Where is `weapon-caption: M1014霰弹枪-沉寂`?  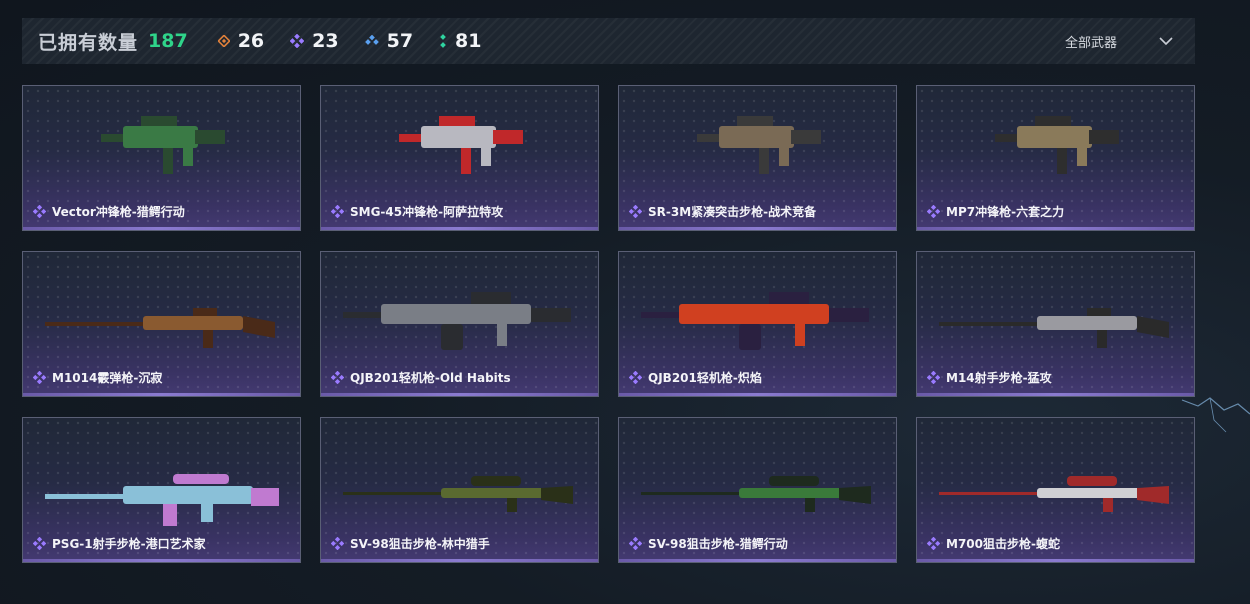 weapon-caption: M1014霰弹枪-沉寂 is located at coordinates (97, 377).